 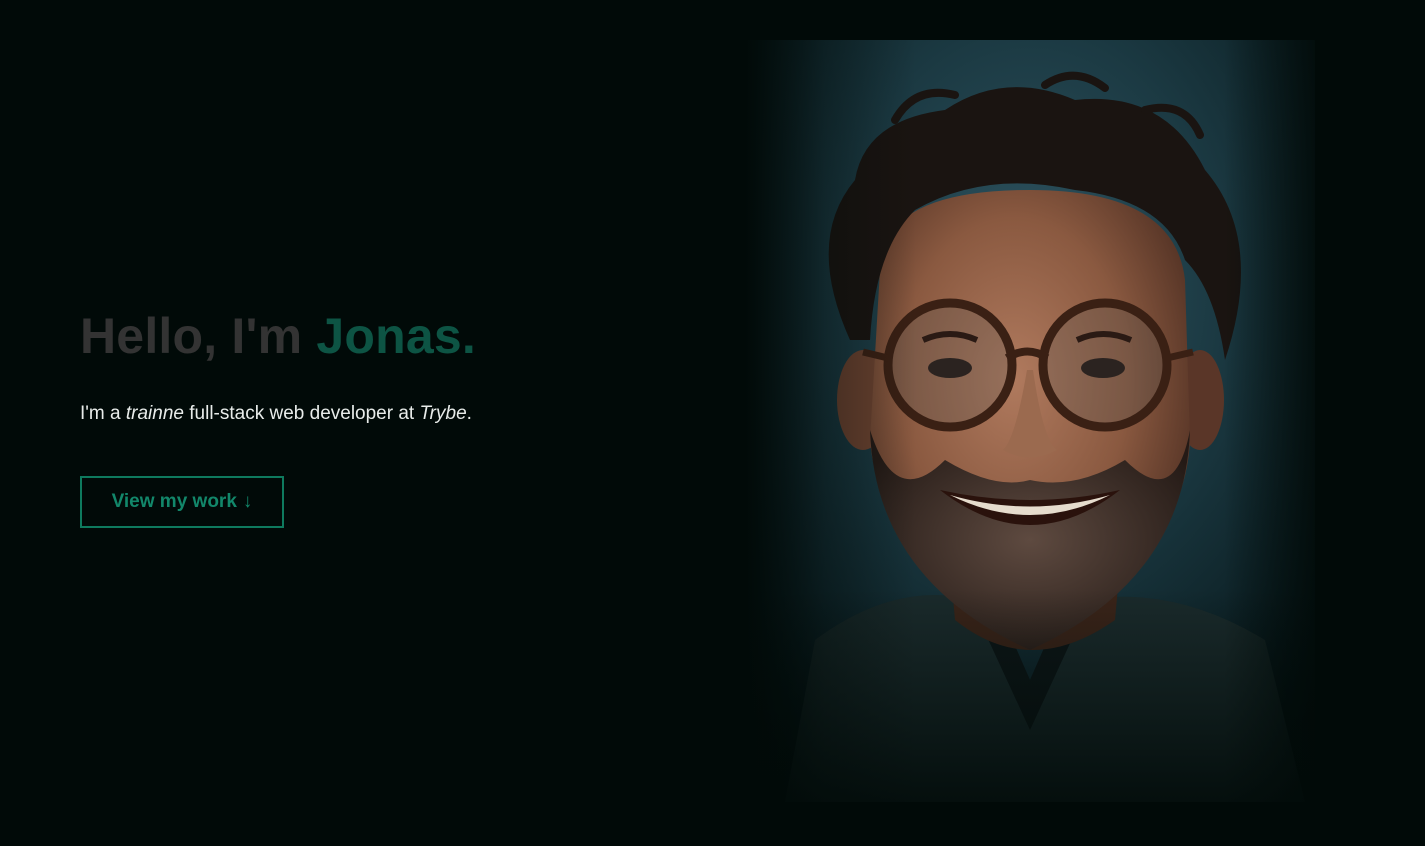 I want to click on arrow-down-icon: ↓, so click(x=247, y=501).